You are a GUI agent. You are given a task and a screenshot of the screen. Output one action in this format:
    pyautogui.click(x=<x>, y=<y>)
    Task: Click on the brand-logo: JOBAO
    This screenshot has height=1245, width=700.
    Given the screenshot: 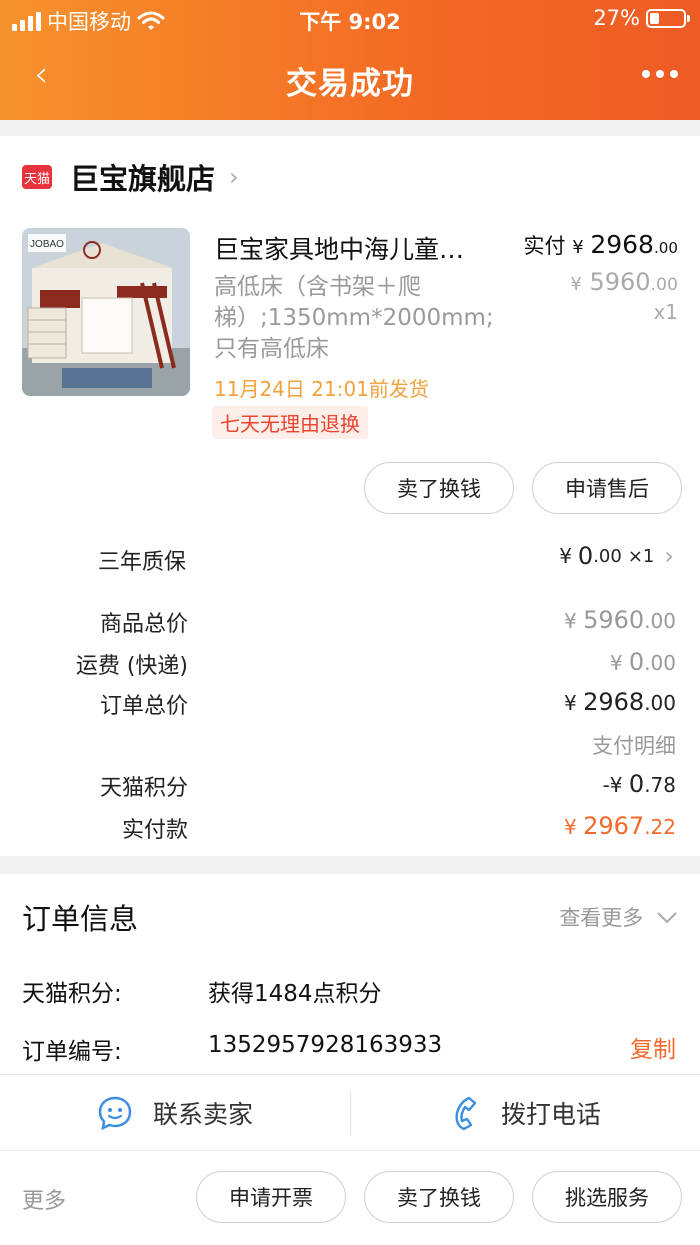 What is the action you would take?
    pyautogui.click(x=47, y=244)
    